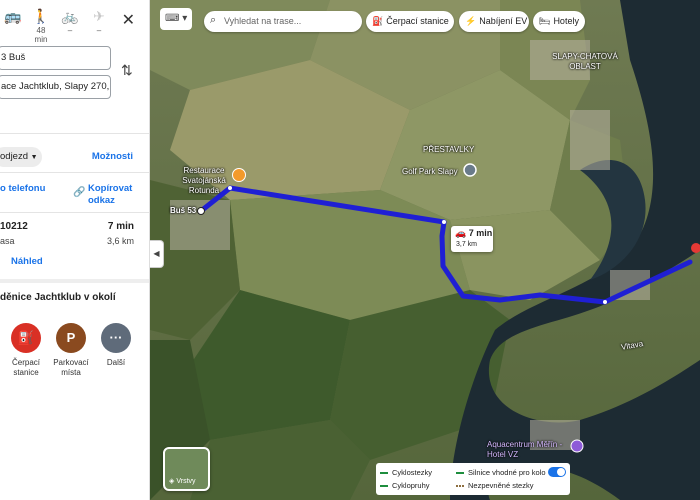  I want to click on legend-item: Nezpevněné stezky, so click(494, 485).